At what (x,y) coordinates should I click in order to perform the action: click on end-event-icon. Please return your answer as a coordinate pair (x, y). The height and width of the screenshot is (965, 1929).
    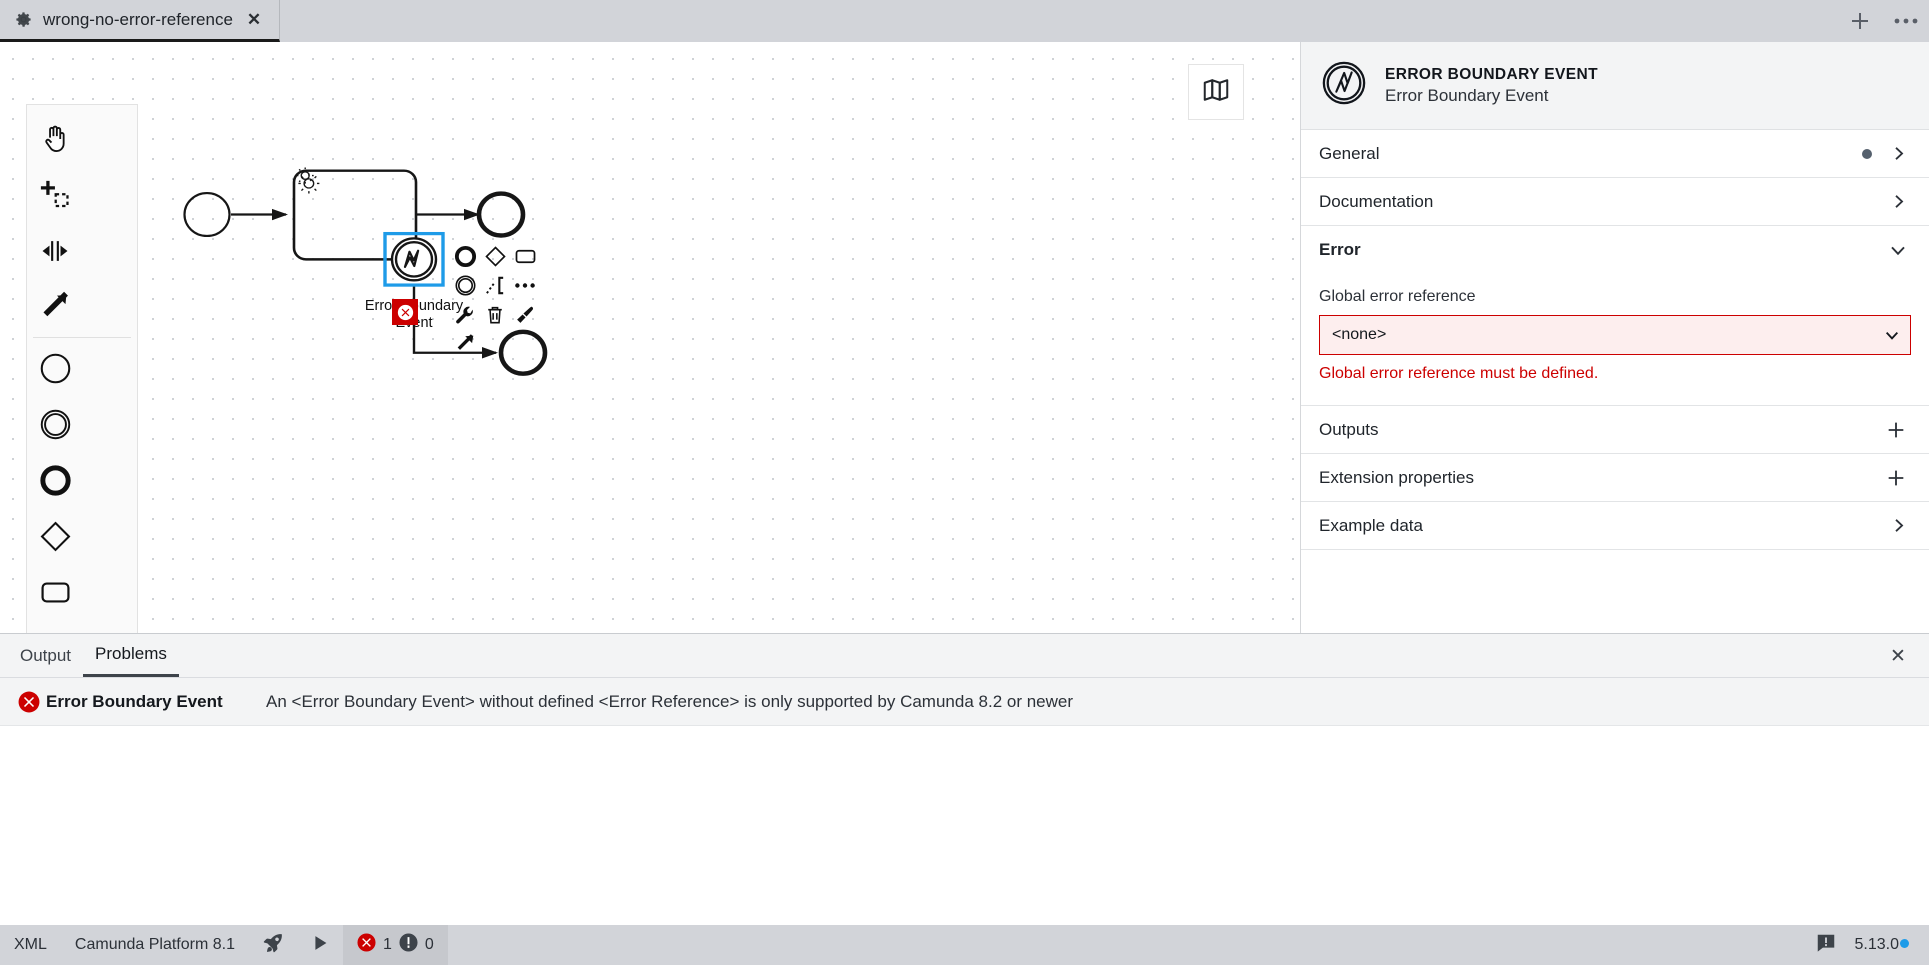
    Looking at the image, I should click on (55, 480).